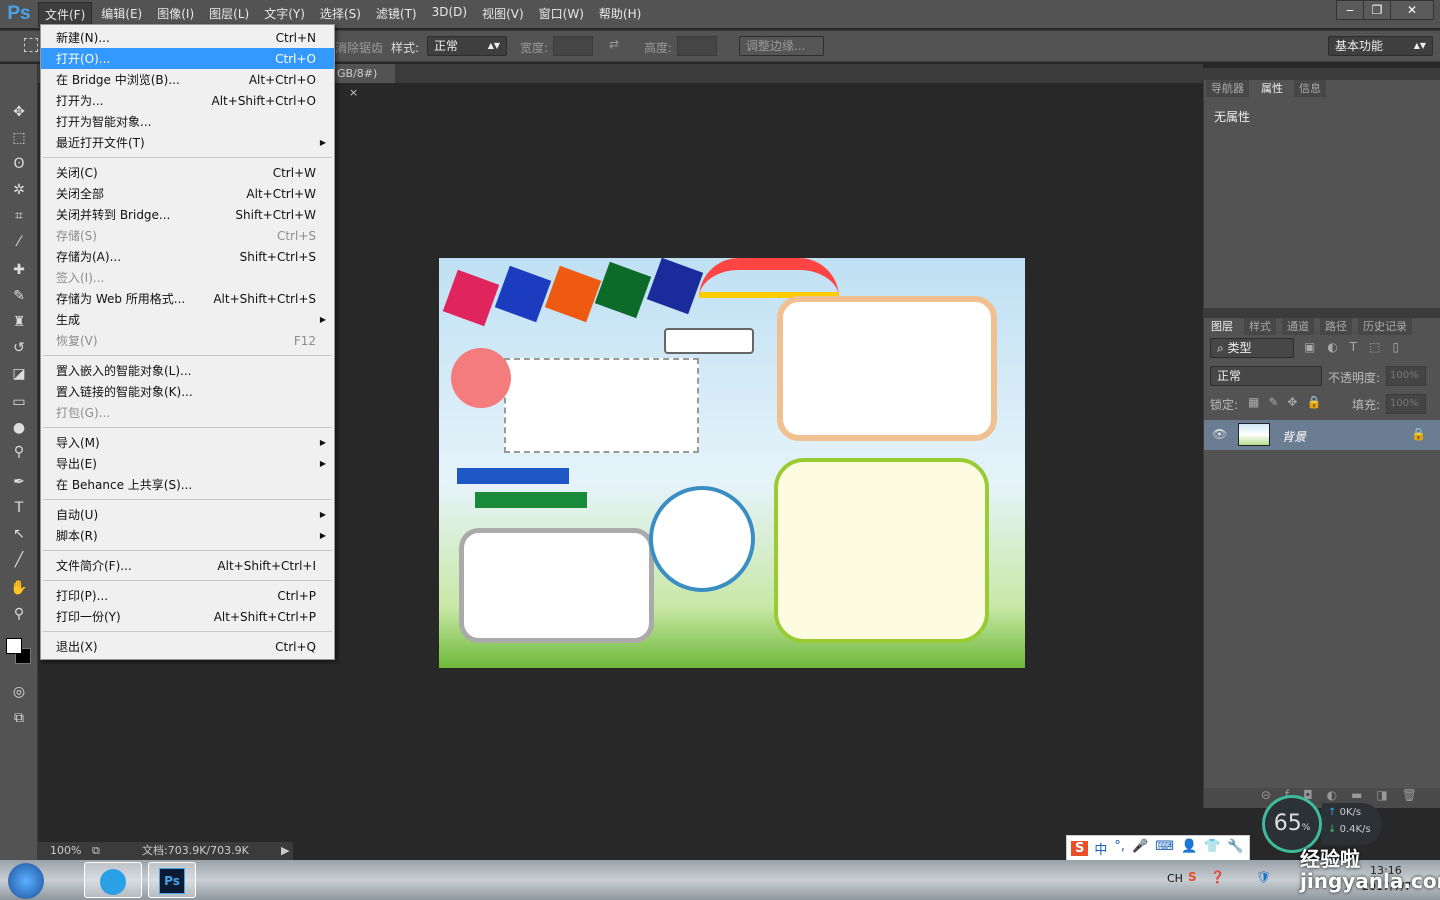 The height and width of the screenshot is (900, 1440). I want to click on menu-5: 选择(S), so click(340, 14).